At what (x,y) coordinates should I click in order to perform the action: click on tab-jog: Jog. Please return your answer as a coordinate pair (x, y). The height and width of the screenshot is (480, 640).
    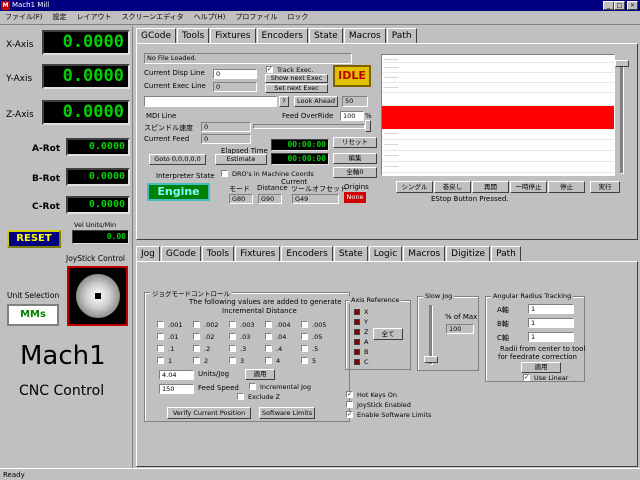
    Looking at the image, I should click on (148, 254).